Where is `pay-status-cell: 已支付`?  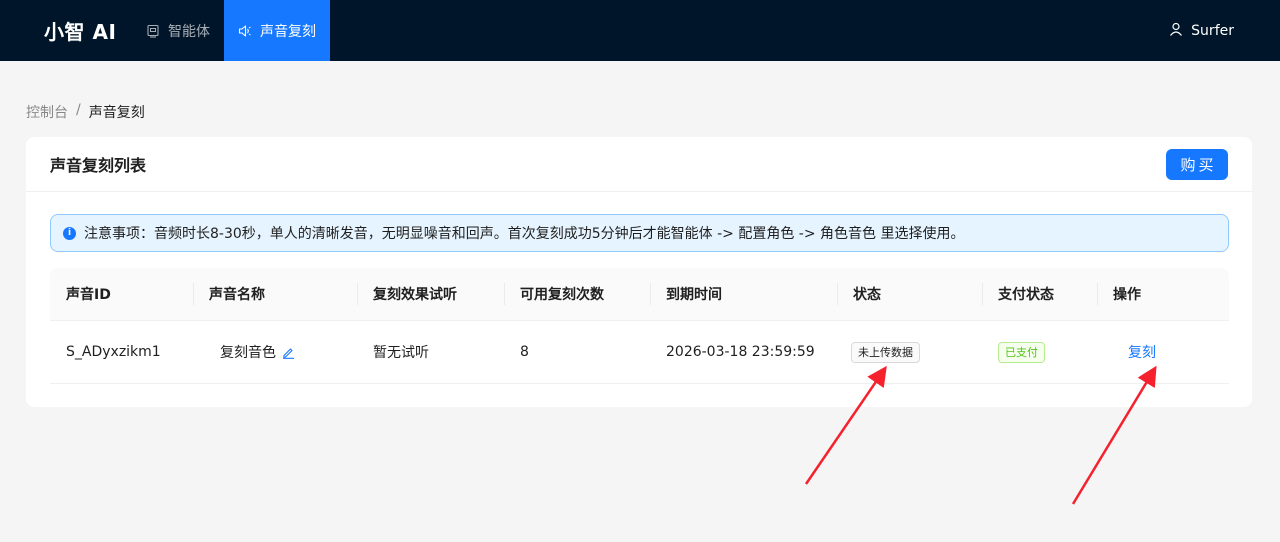
pay-status-cell: 已支付 is located at coordinates (1039, 352).